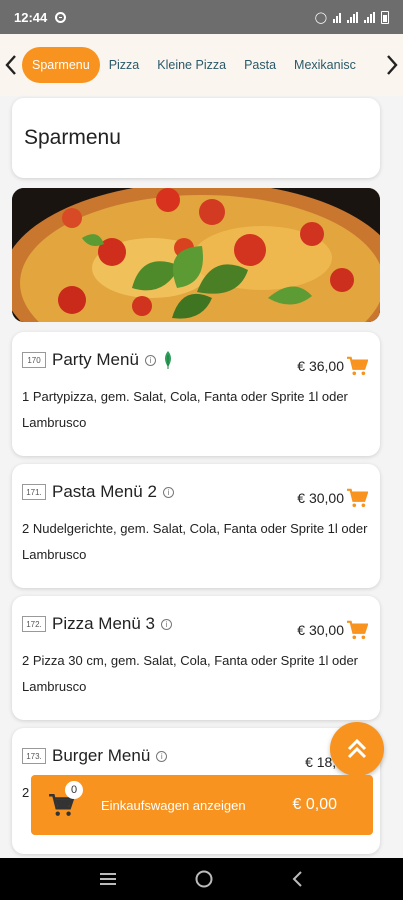  Describe the element at coordinates (173, 805) in the screenshot. I see `cart-label: Einkaufswagen anzeigen` at that location.